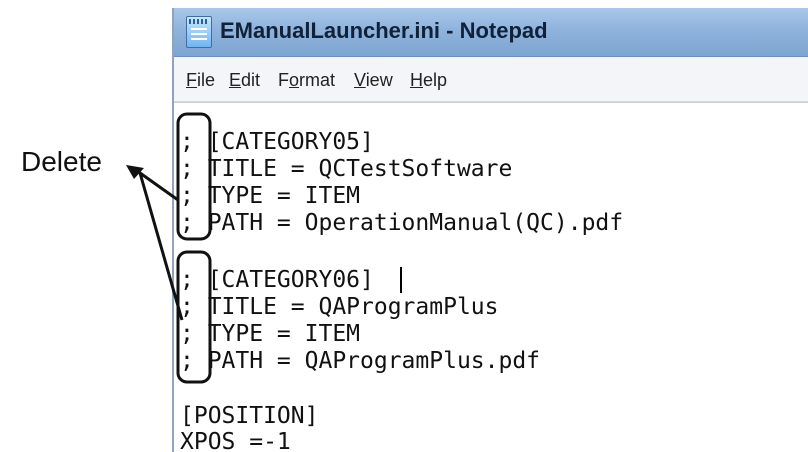 The image size is (808, 452). I want to click on delete-callout-label: Delete, so click(61, 161).